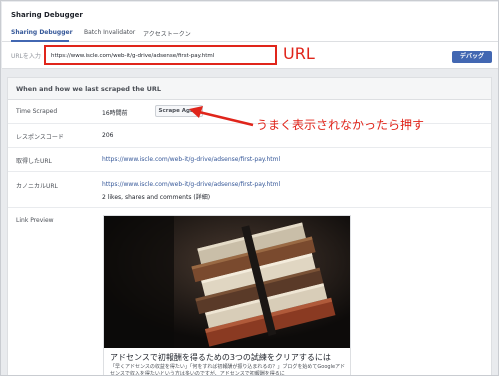 The height and width of the screenshot is (376, 499). I want to click on active-tab-indicator, so click(40, 41).